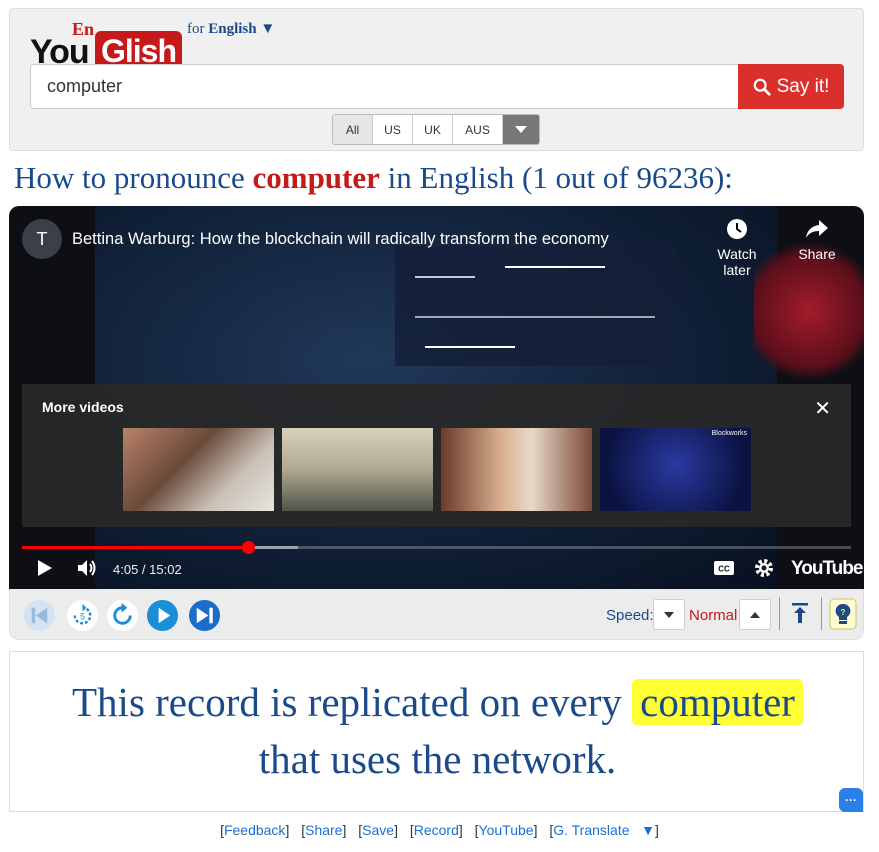  Describe the element at coordinates (436, 830) in the screenshot. I see `record-link: Record` at that location.